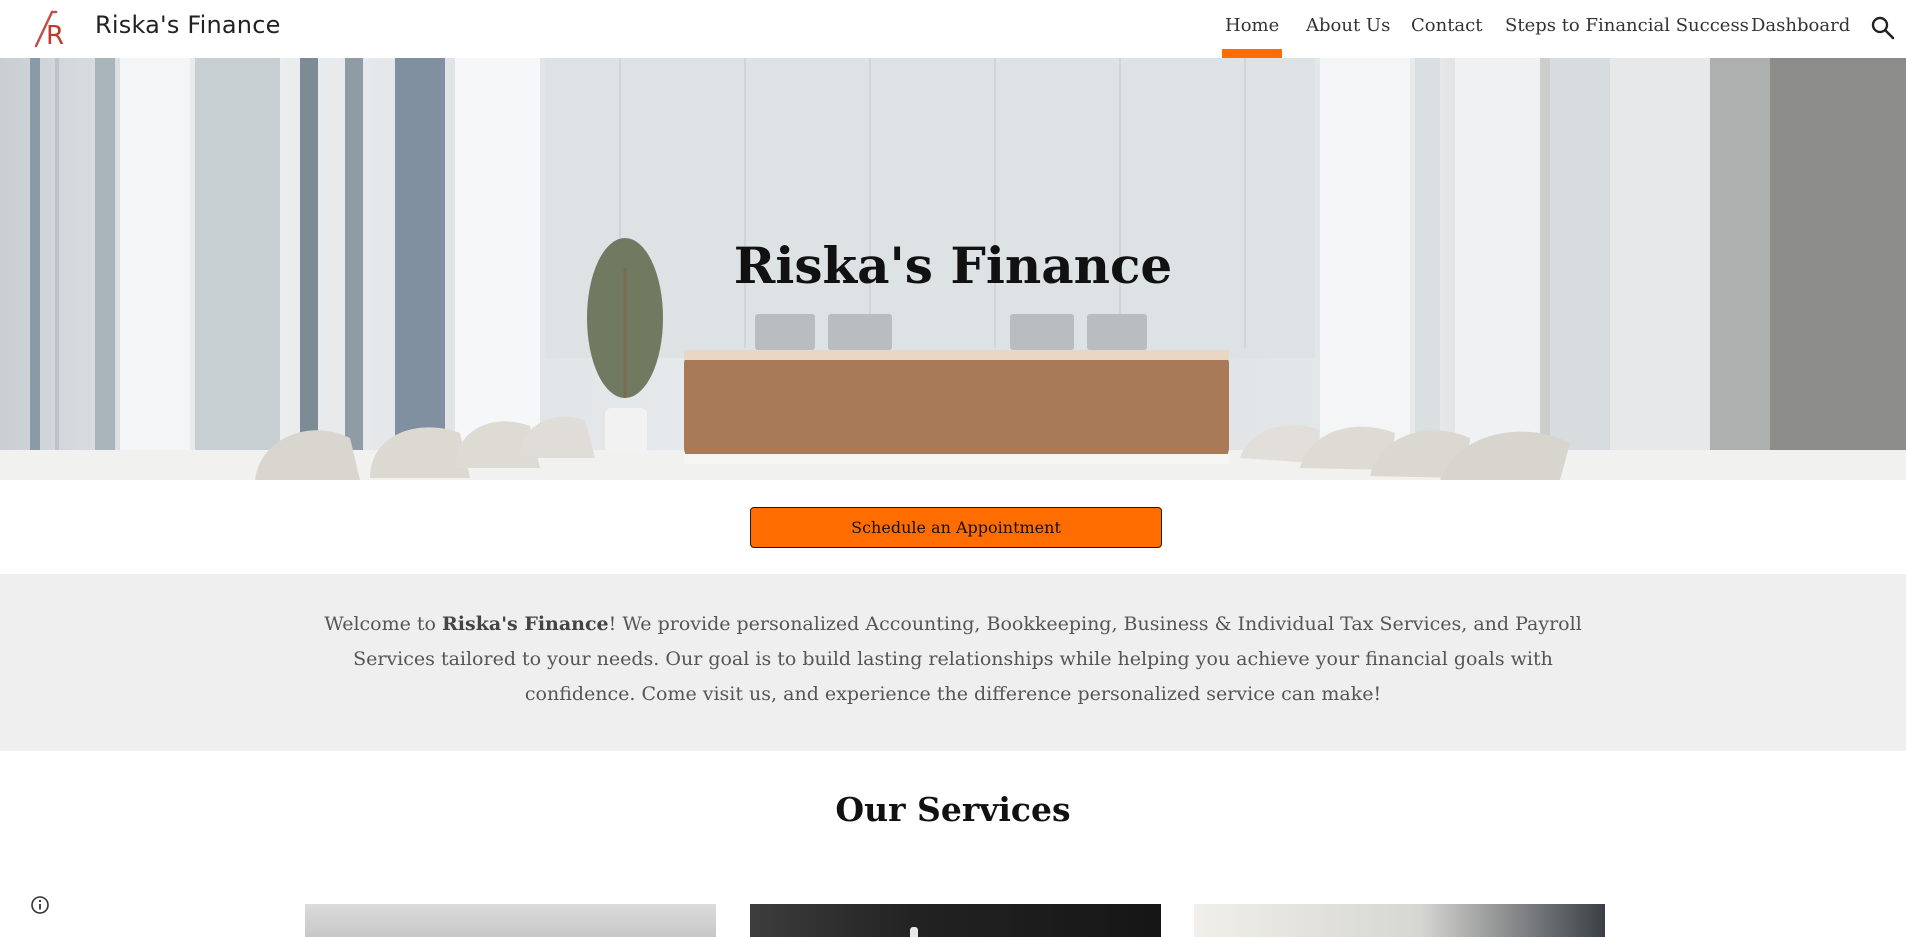  What do you see at coordinates (525, 624) in the screenshot?
I see `welcome-brand: Riska's Finance` at bounding box center [525, 624].